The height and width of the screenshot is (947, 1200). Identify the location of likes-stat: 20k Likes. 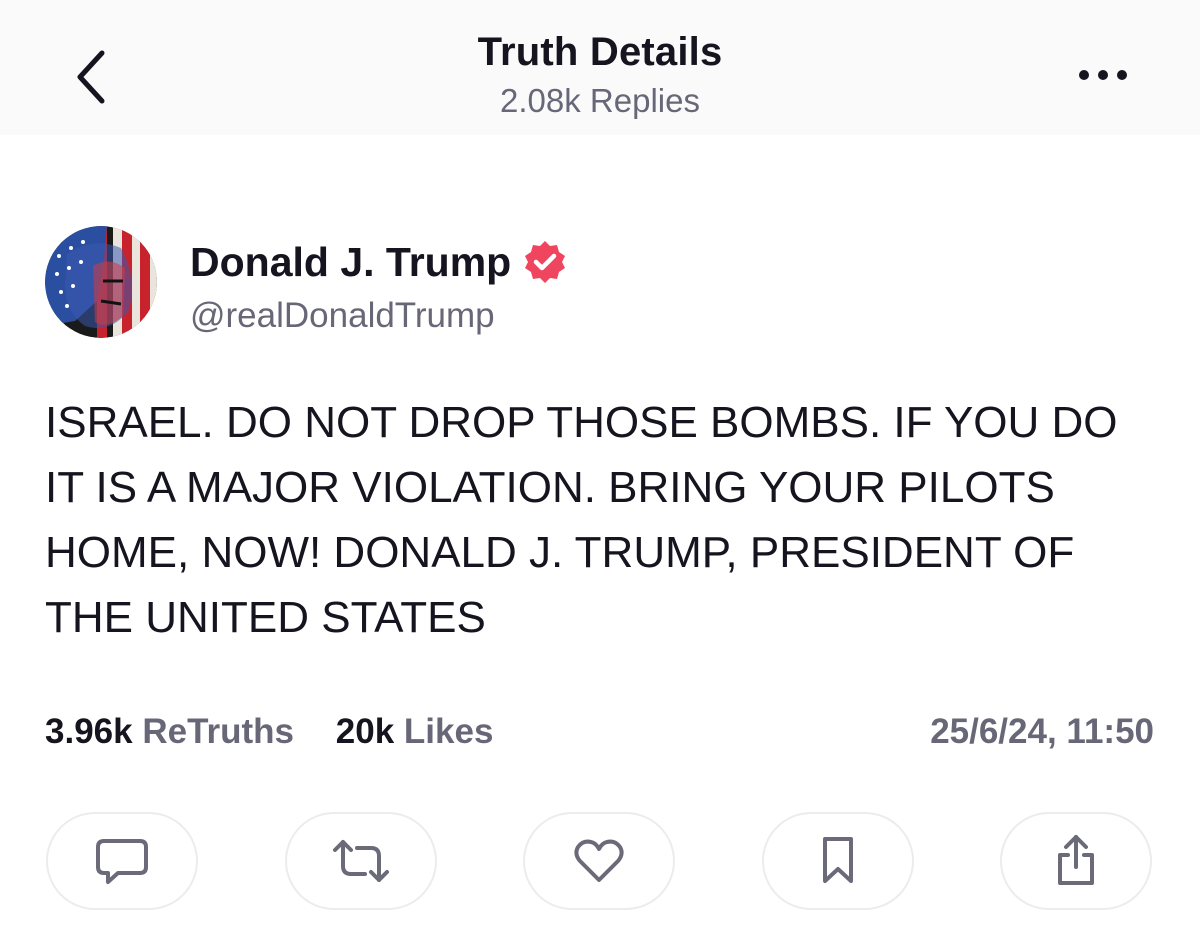
(415, 731).